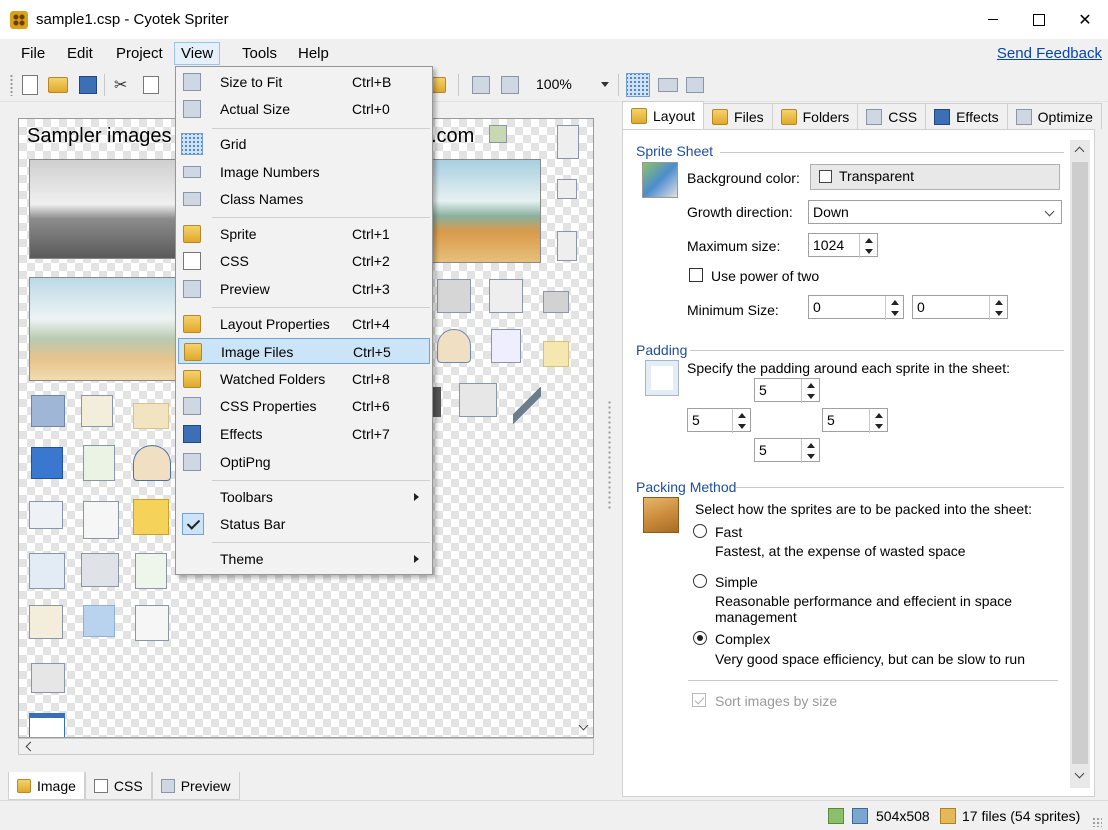 The height and width of the screenshot is (830, 1108). What do you see at coordinates (686, 487) in the screenshot?
I see `section-packing-method: Packing Method` at bounding box center [686, 487].